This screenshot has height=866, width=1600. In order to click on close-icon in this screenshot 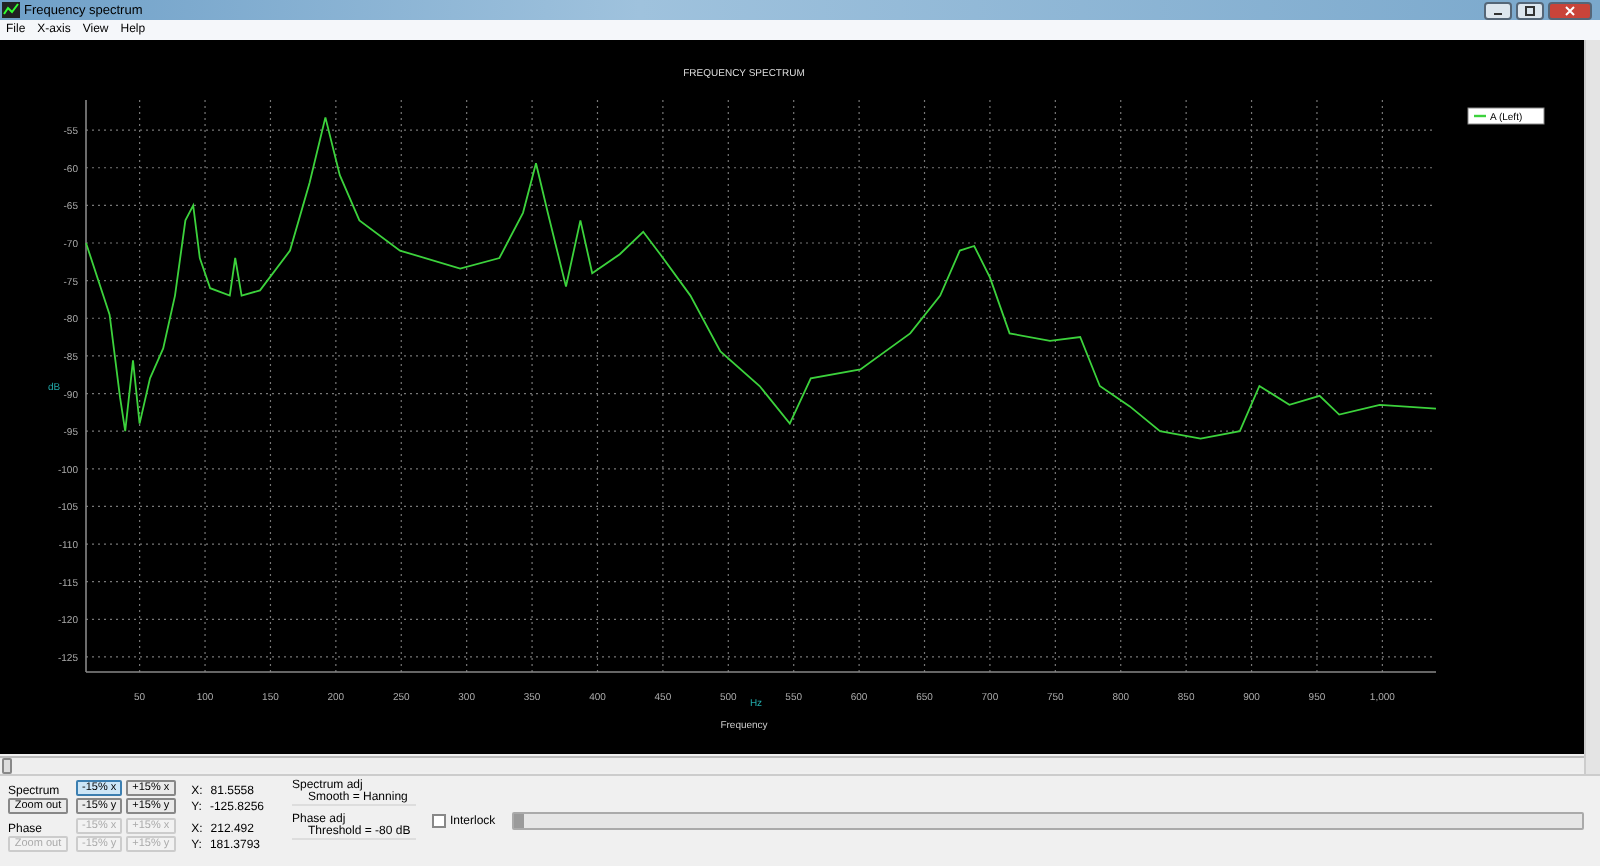, I will do `click(1570, 10)`.